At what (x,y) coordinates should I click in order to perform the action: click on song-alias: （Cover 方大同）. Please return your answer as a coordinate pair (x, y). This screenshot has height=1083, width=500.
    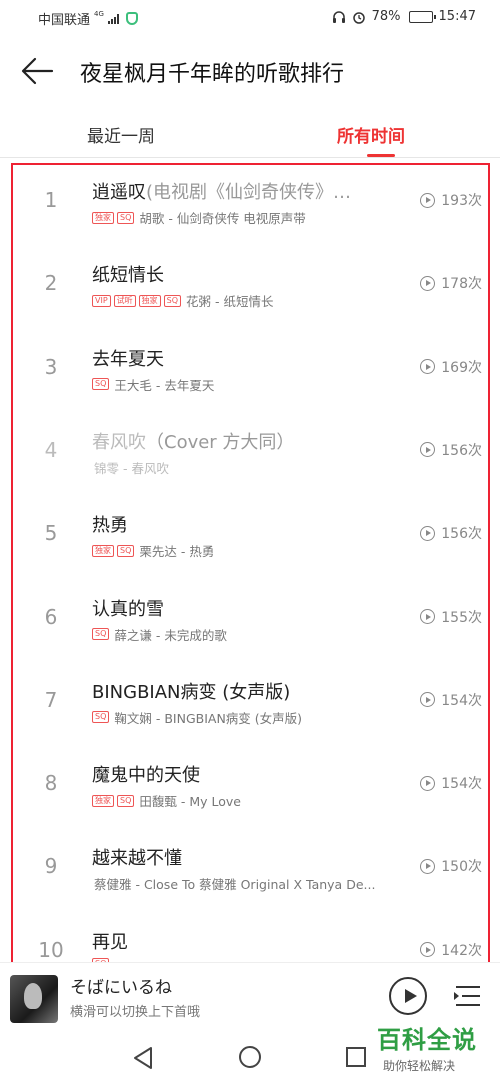
    Looking at the image, I should click on (220, 442).